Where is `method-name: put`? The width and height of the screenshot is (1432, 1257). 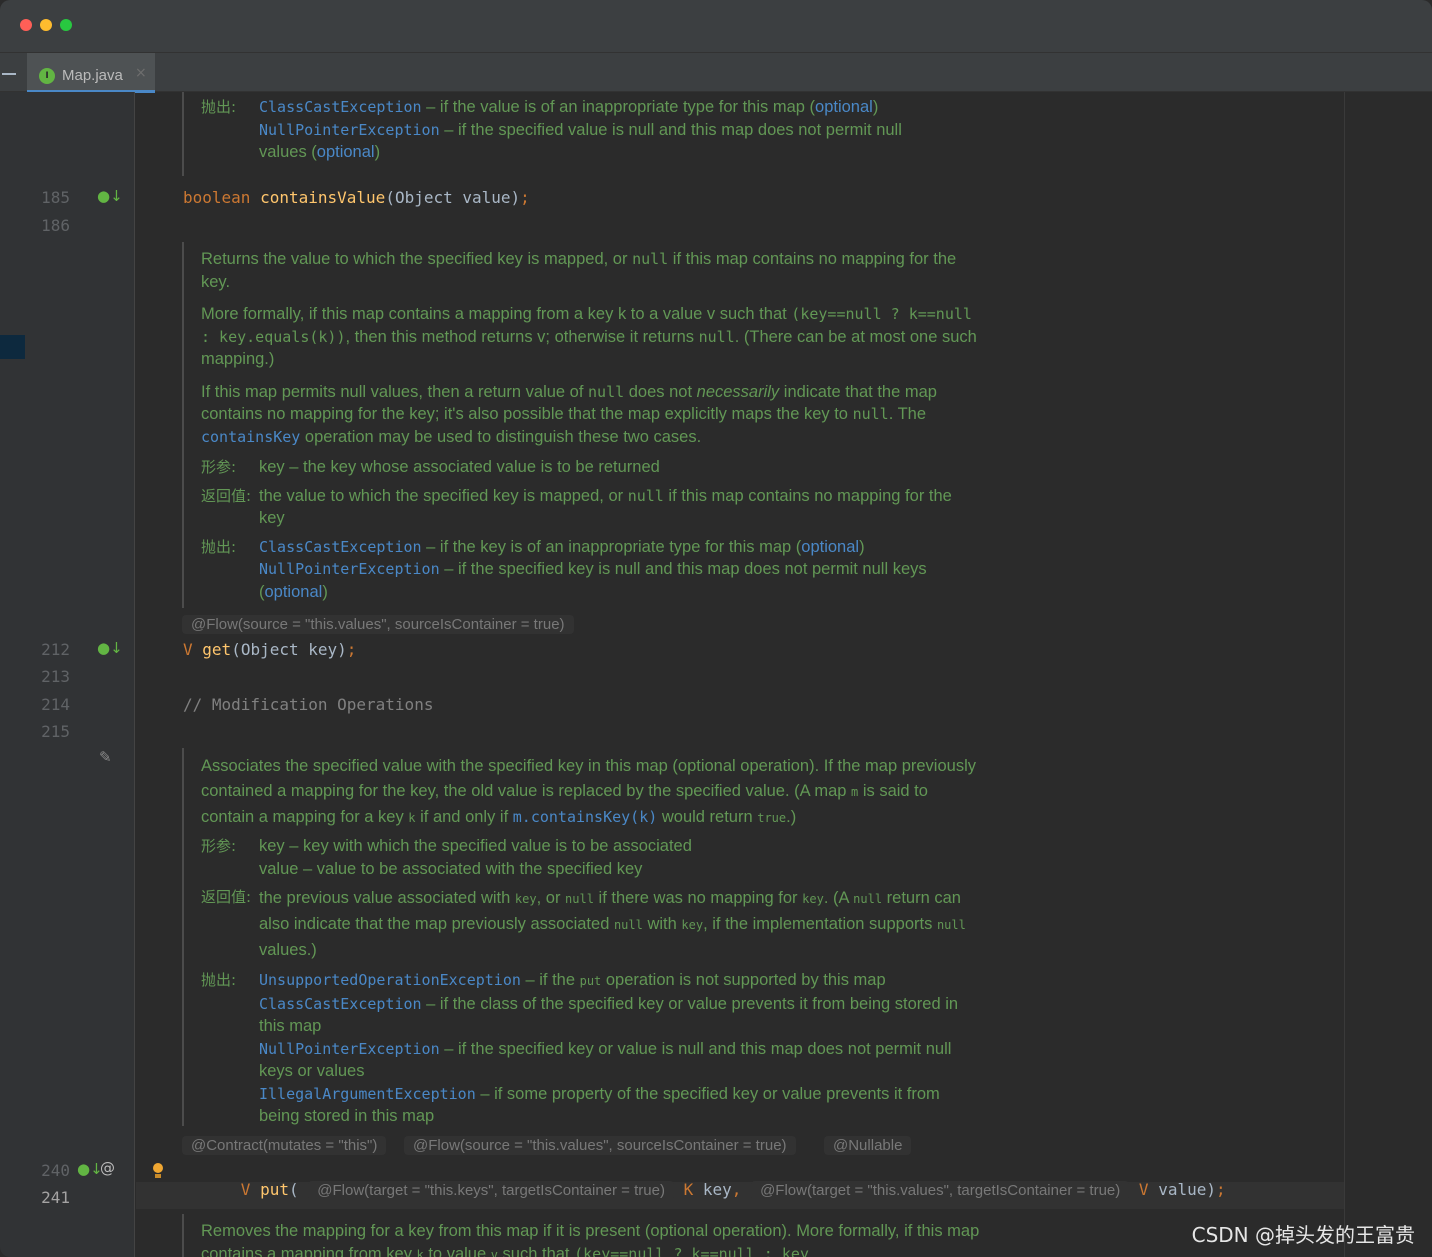
method-name: put is located at coordinates (274, 1189).